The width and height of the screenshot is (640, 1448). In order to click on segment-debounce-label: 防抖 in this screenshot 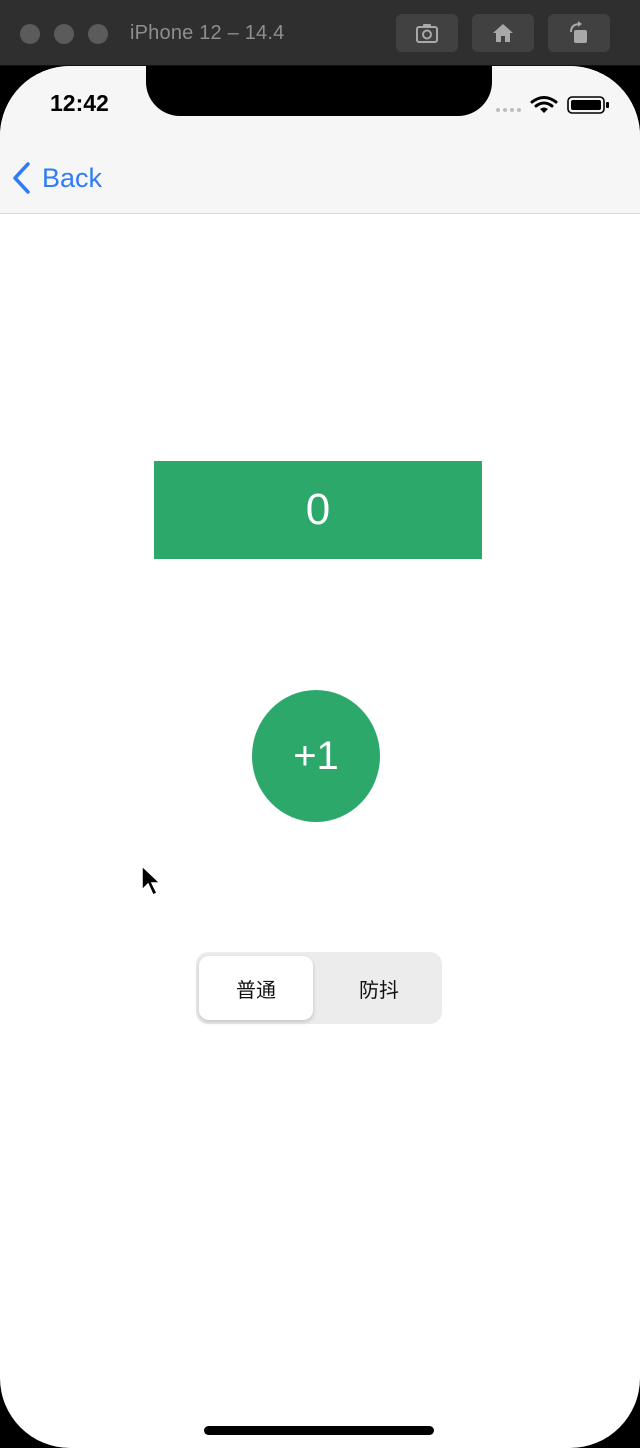, I will do `click(379, 990)`.